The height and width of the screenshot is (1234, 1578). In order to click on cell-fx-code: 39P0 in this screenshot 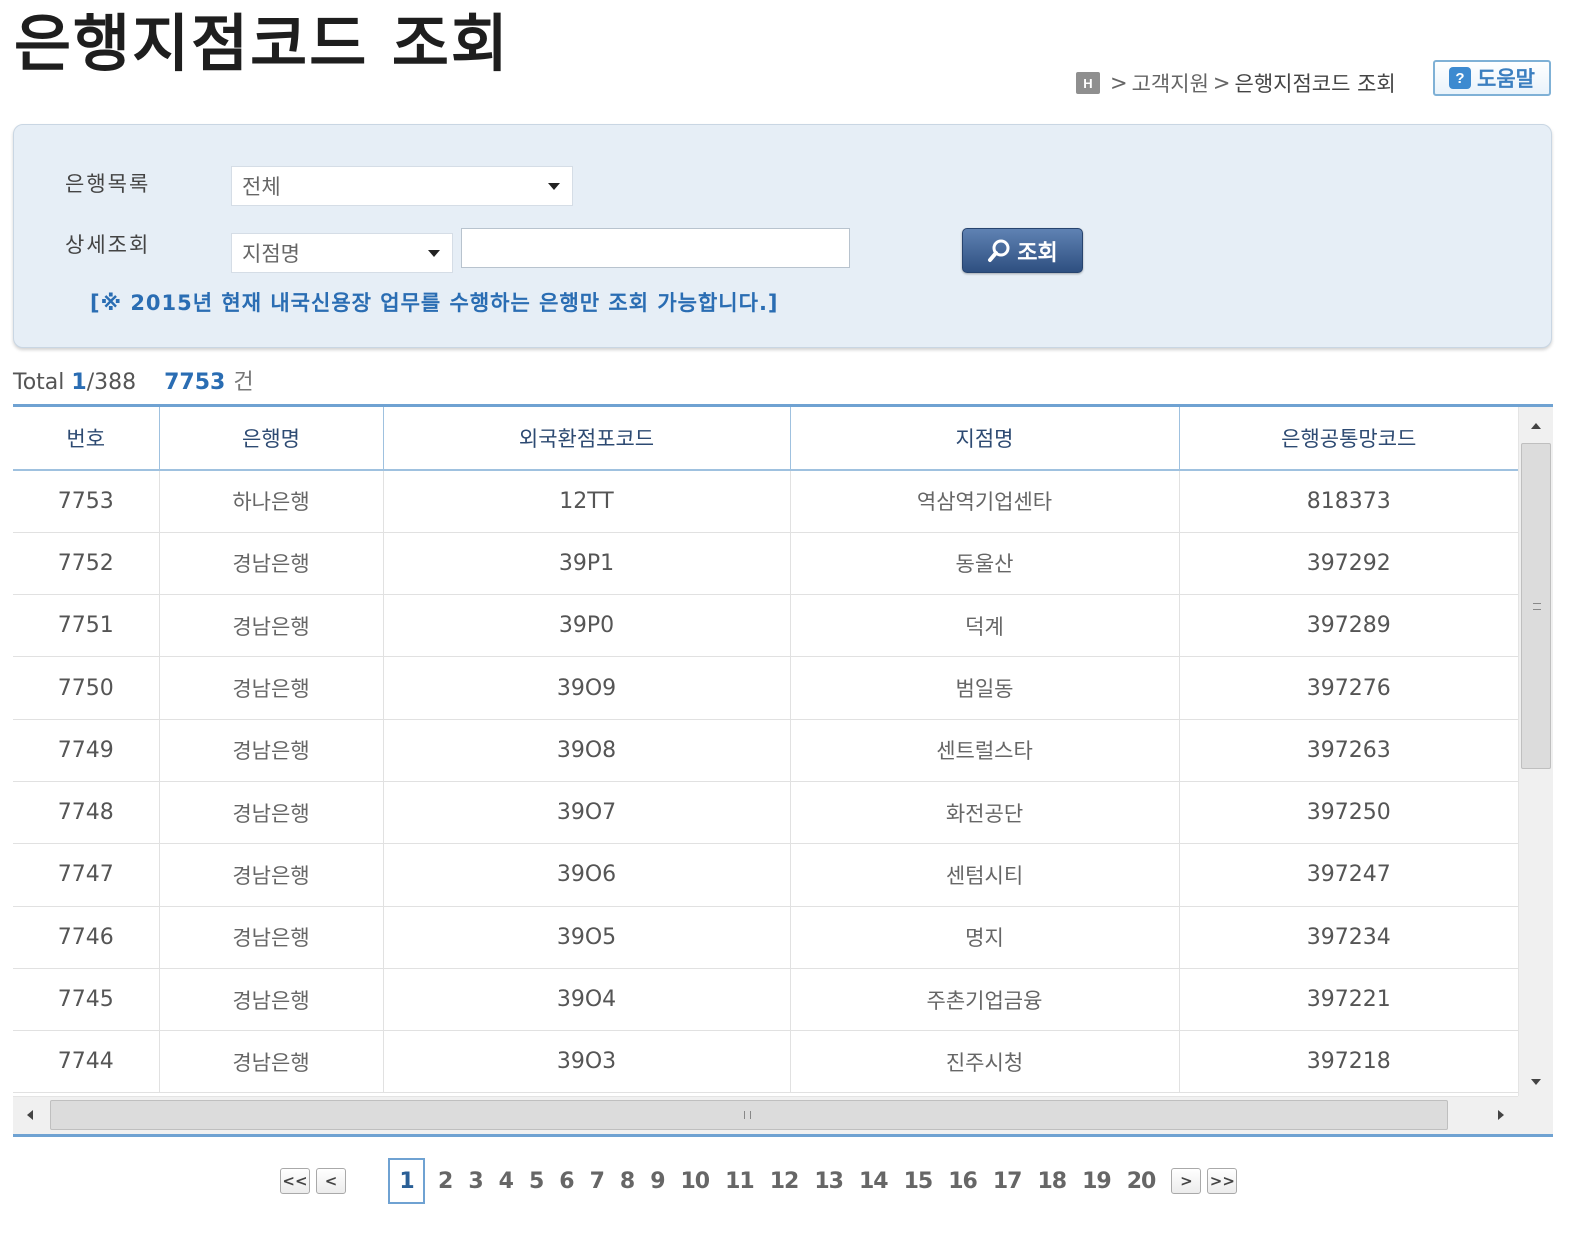, I will do `click(587, 626)`.